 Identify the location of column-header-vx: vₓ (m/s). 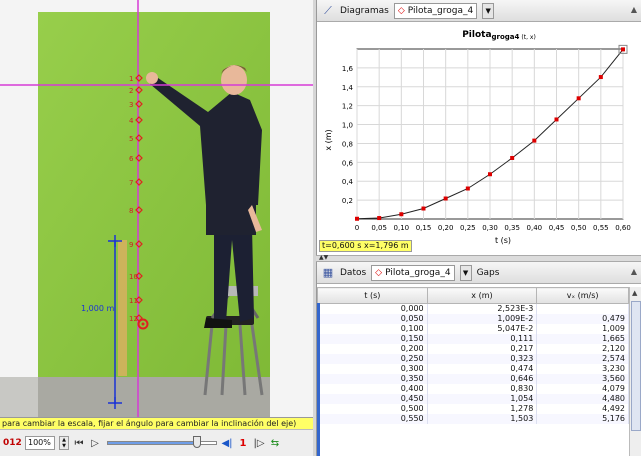
(582, 295).